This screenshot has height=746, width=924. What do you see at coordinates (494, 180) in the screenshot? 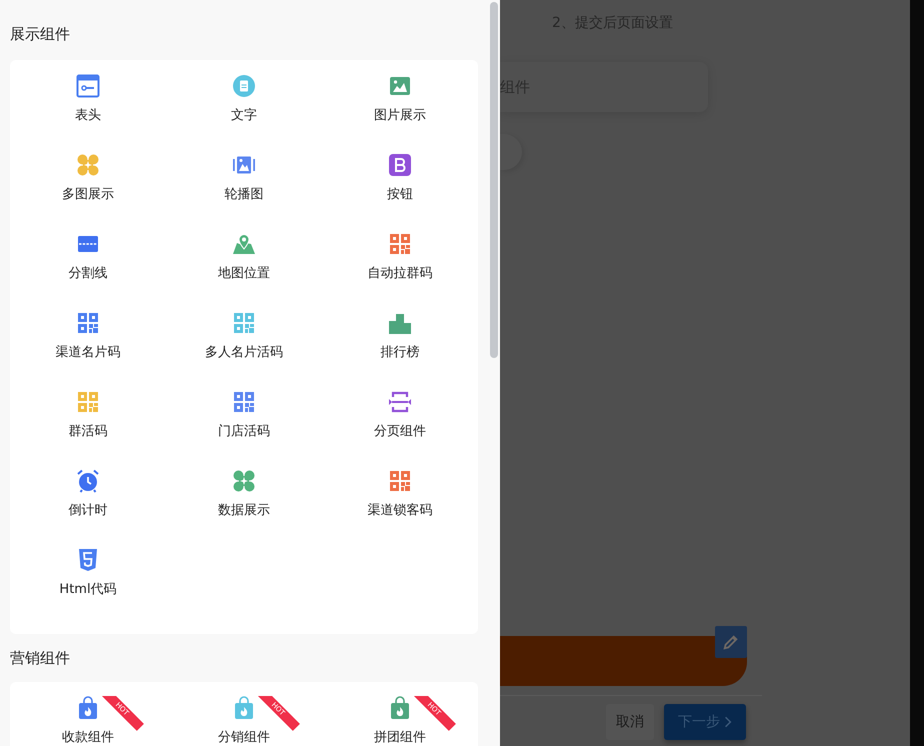
I see `scrollbar-thumb` at bounding box center [494, 180].